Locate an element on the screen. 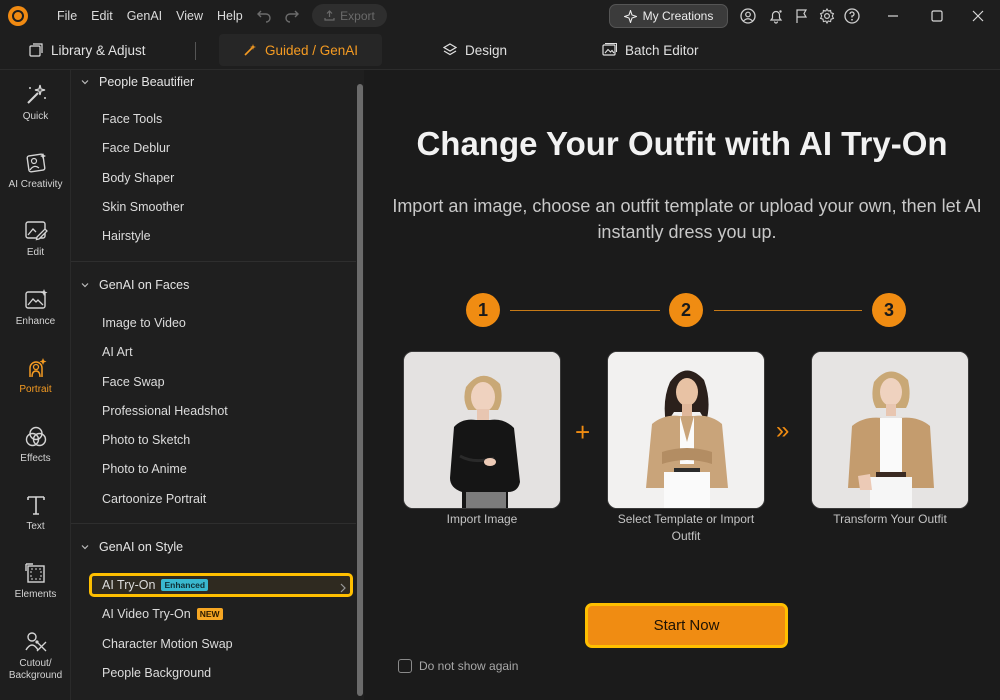 The width and height of the screenshot is (1000, 700). layers-icon is located at coordinates (450, 49).